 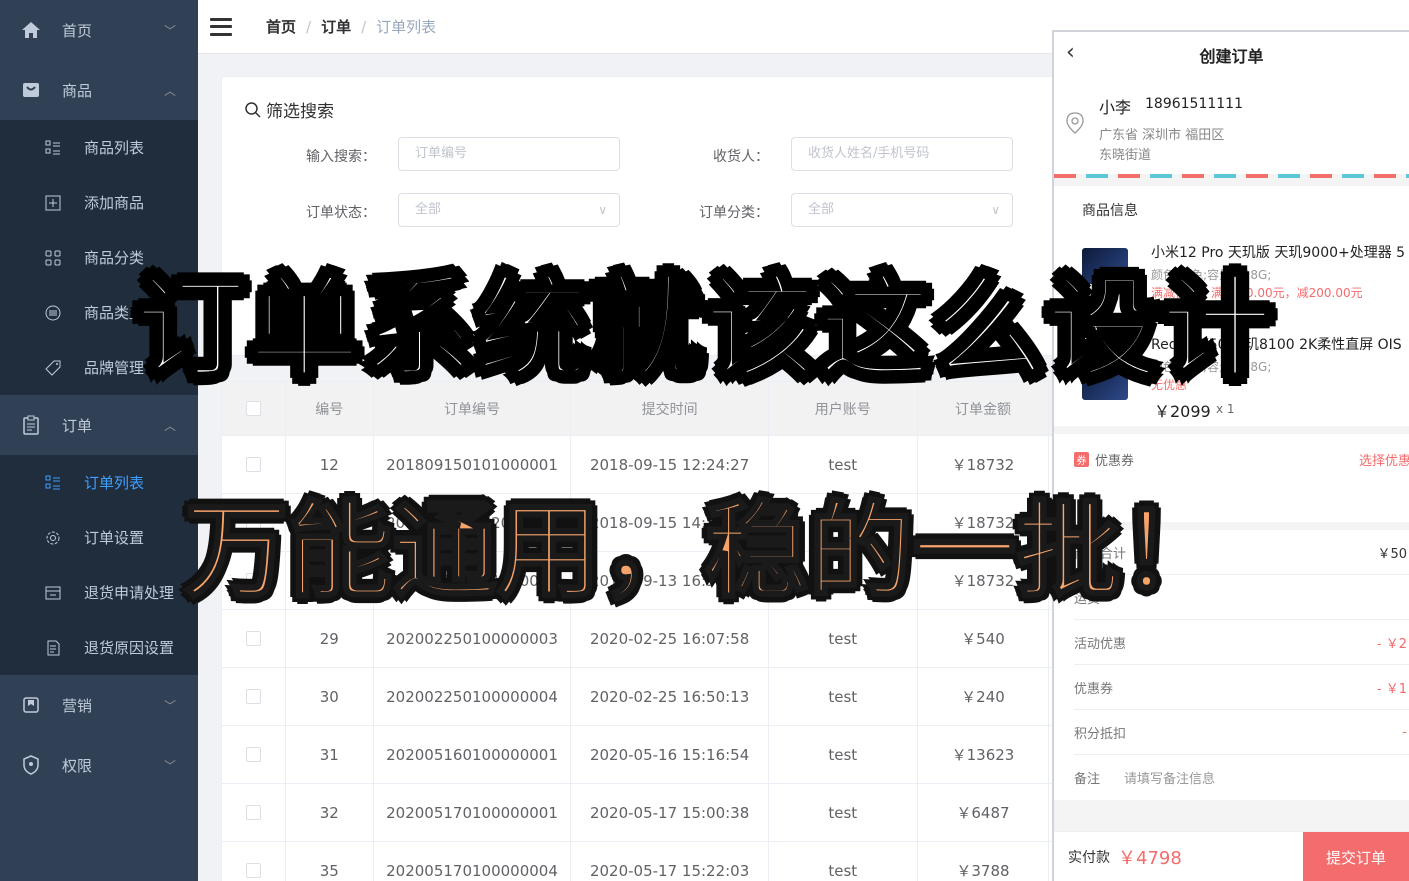 I want to click on coupon-label: 优惠券, so click(x=1115, y=461).